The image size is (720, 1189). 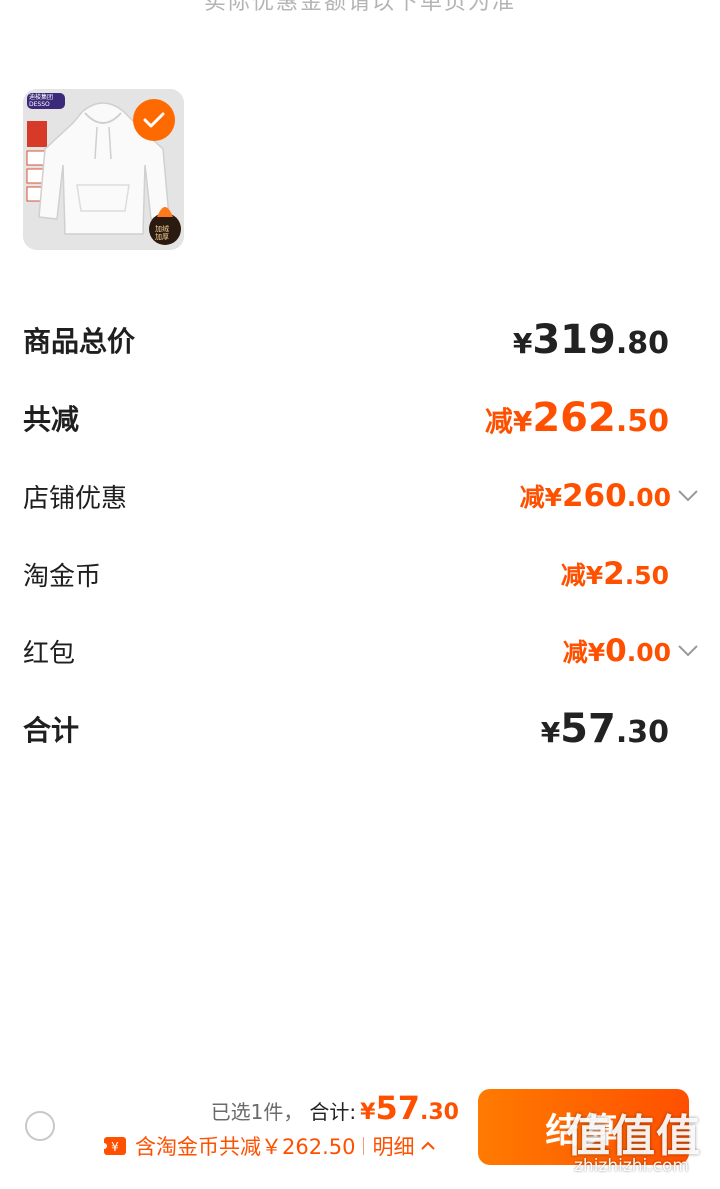 What do you see at coordinates (361, 651) in the screenshot?
I see `red-packet-row: 红包 减¥ 0.00` at bounding box center [361, 651].